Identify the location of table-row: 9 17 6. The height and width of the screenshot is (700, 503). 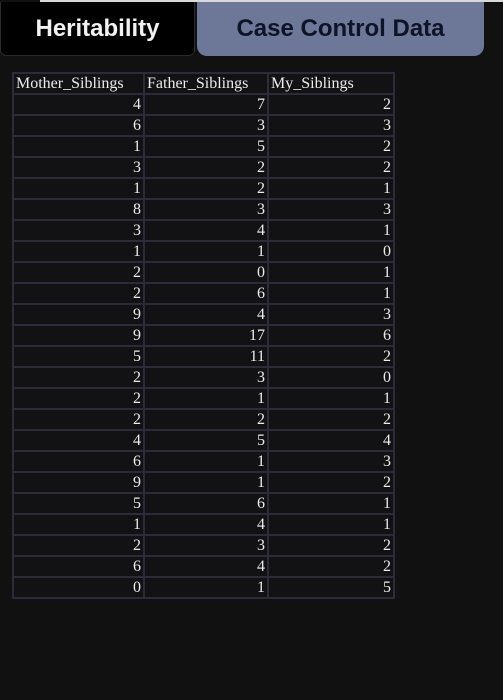
(203, 335).